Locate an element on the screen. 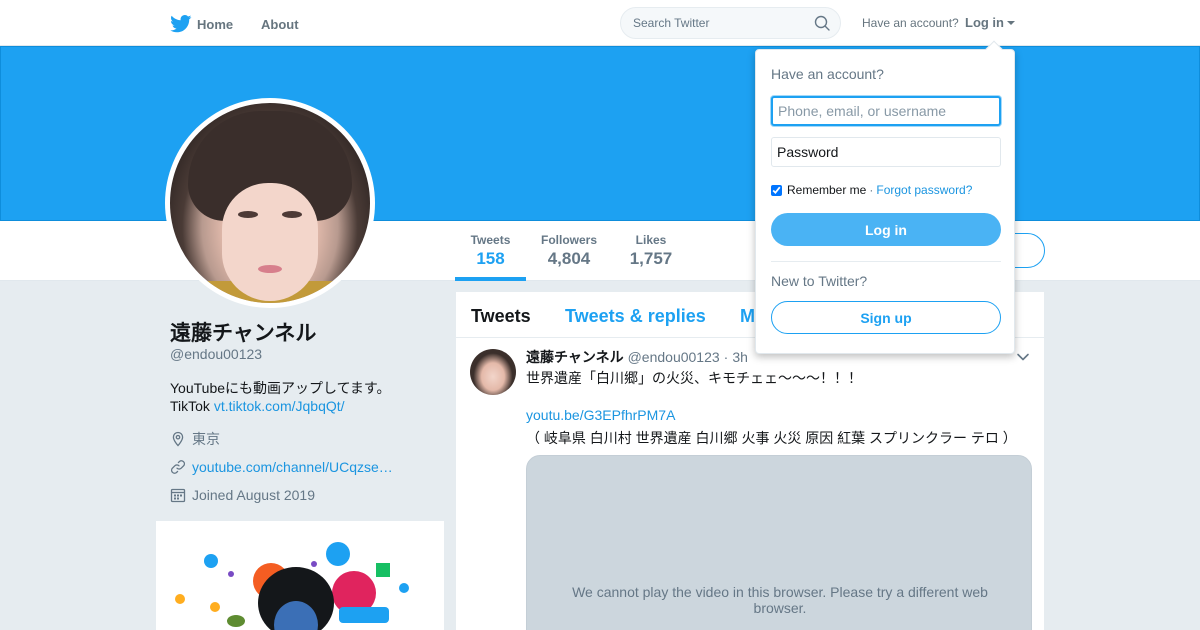 The image size is (1200, 630). forgot-password-link: Forgot password? is located at coordinates (924, 190).